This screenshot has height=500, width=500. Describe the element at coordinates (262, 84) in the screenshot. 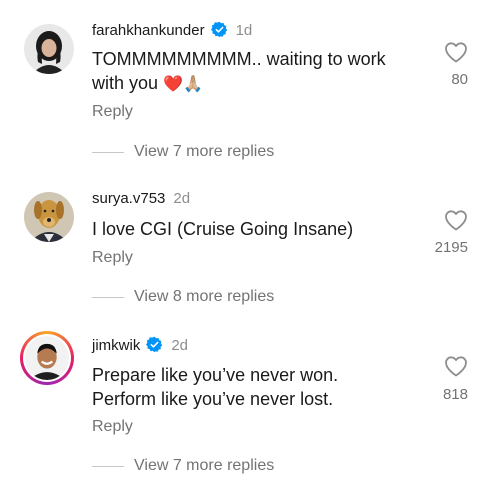

I see `comment-text-line: with you ❤️🙏🏼` at that location.